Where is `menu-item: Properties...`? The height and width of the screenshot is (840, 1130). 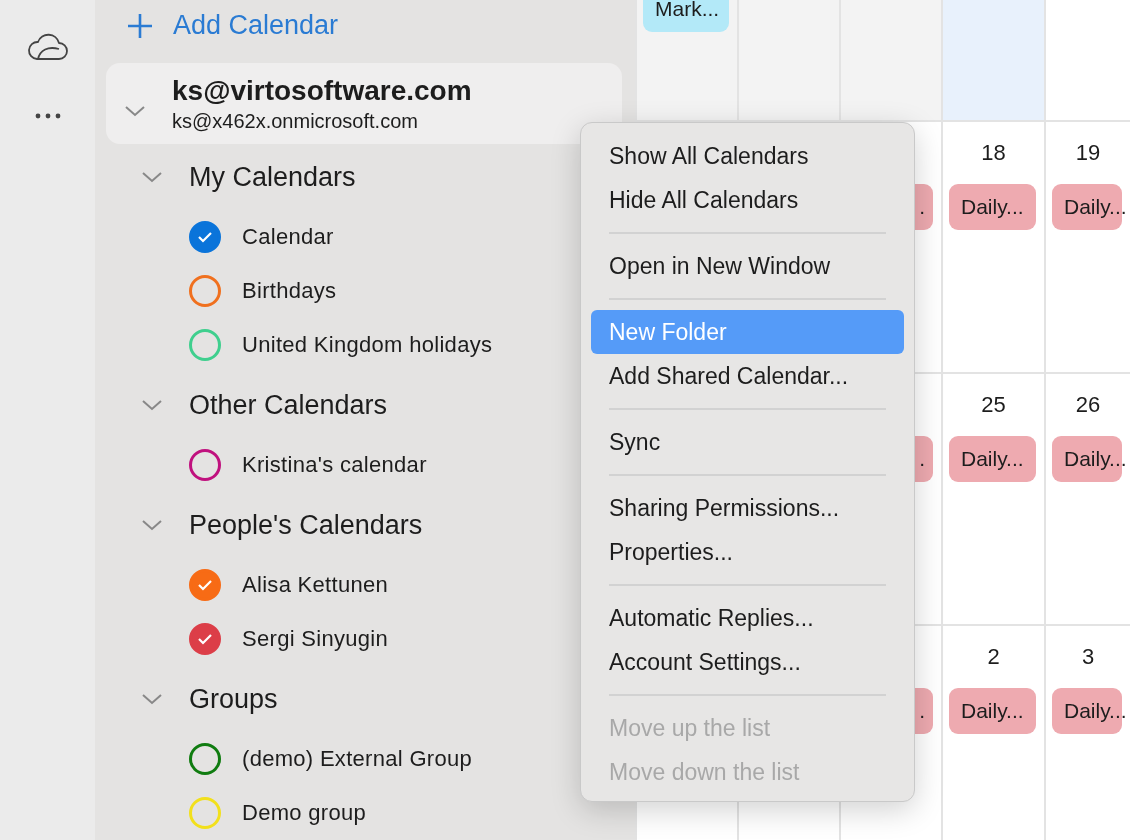
menu-item: Properties... is located at coordinates (747, 552).